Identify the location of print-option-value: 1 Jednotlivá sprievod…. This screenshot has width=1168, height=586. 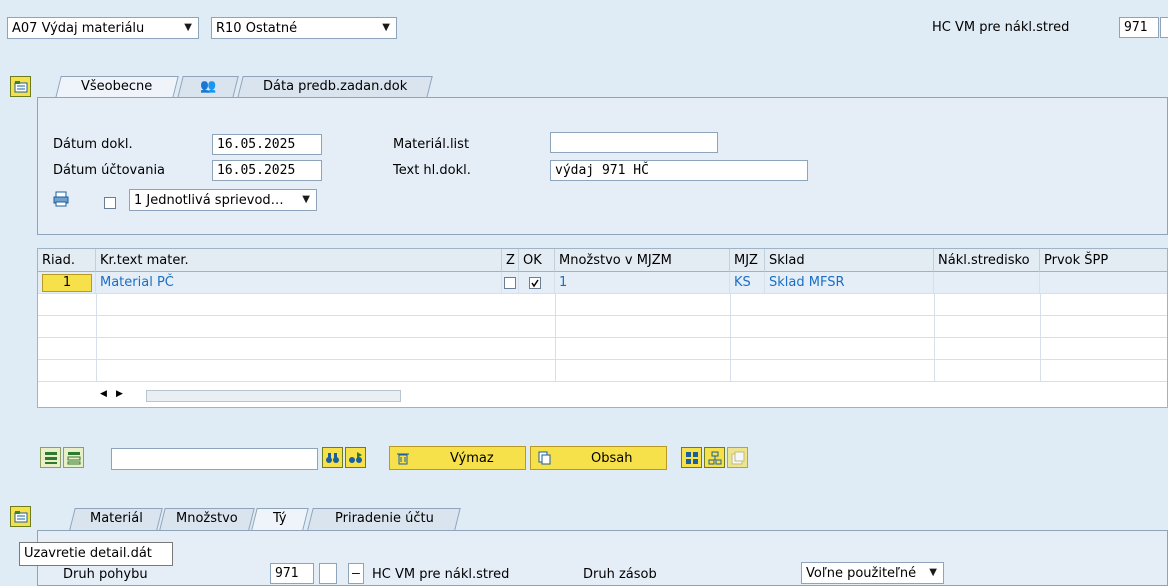
(209, 200).